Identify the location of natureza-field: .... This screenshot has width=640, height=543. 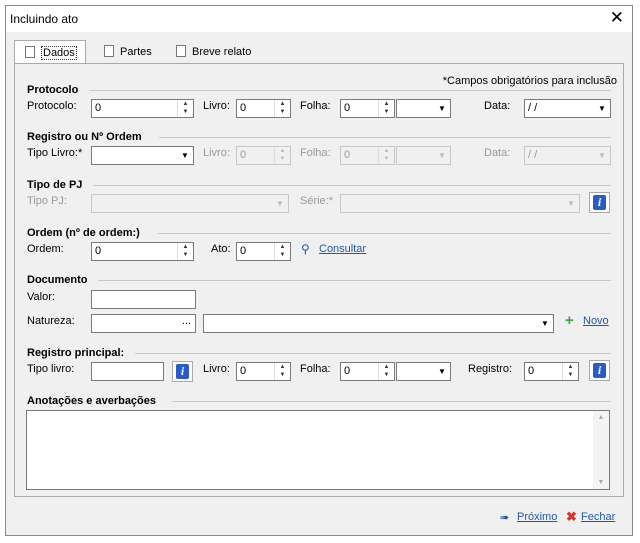
(143, 323).